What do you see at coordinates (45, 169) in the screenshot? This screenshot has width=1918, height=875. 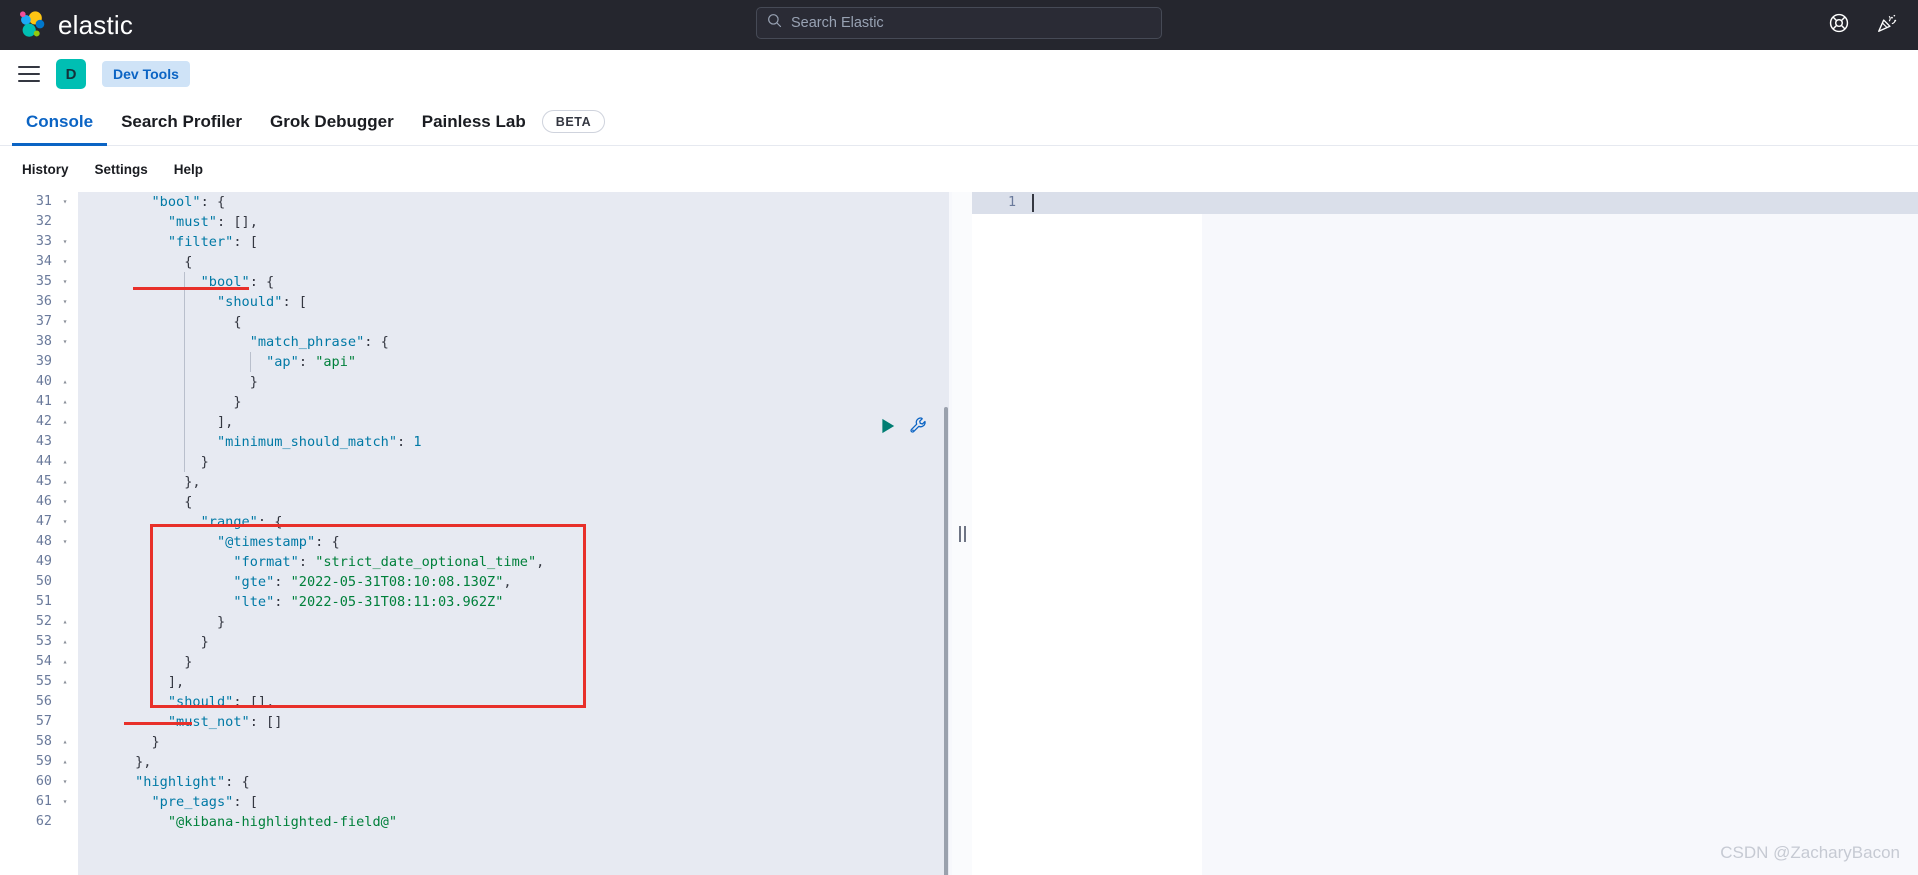 I see `menu-item-history: History` at bounding box center [45, 169].